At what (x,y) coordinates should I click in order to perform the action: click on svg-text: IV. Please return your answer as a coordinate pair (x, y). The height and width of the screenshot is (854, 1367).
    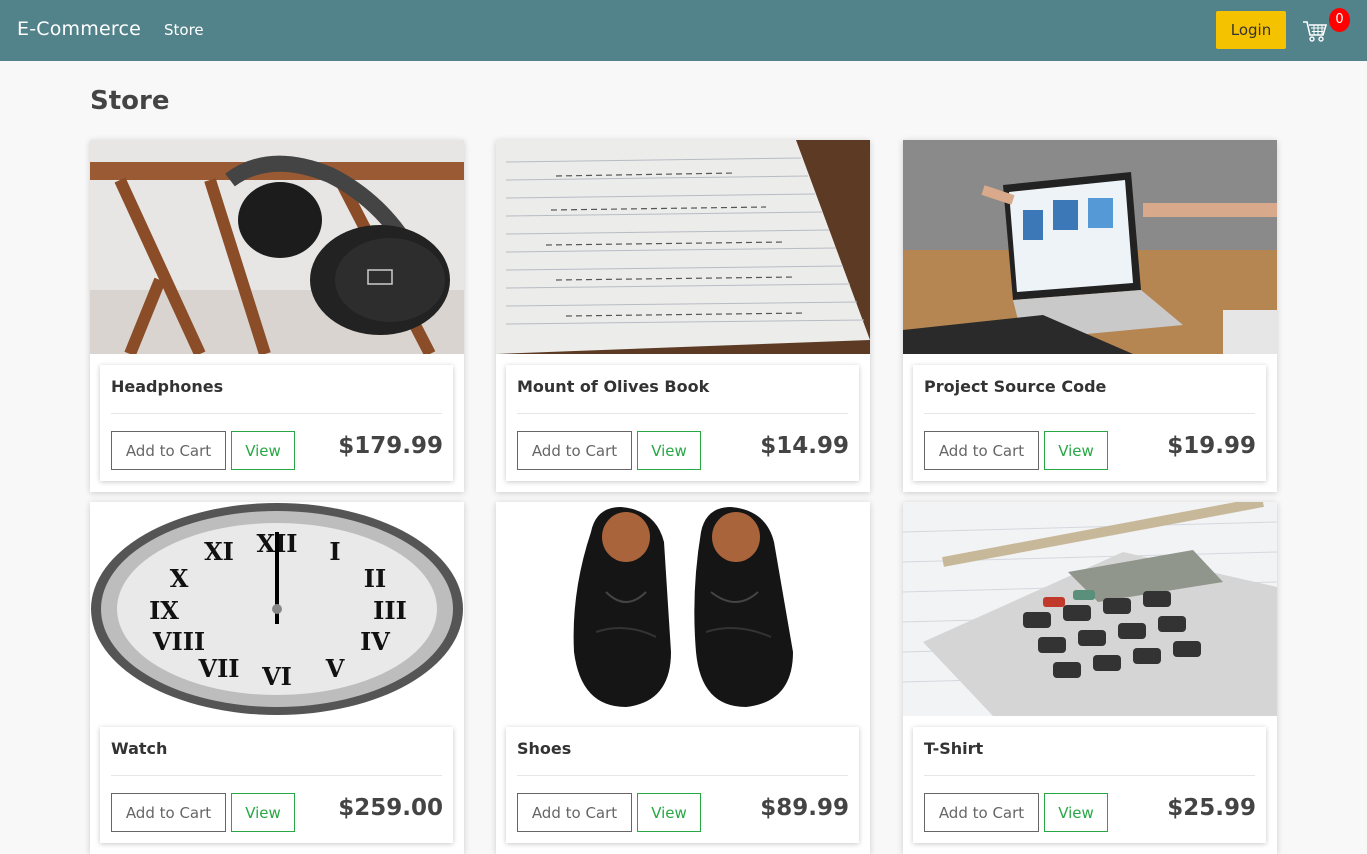
    Looking at the image, I should click on (375, 641).